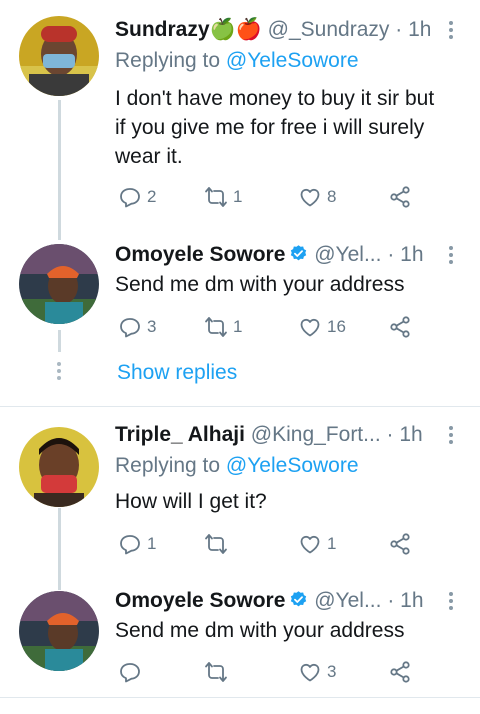 The width and height of the screenshot is (480, 714). Describe the element at coordinates (240, 697) in the screenshot. I see `divider` at that location.